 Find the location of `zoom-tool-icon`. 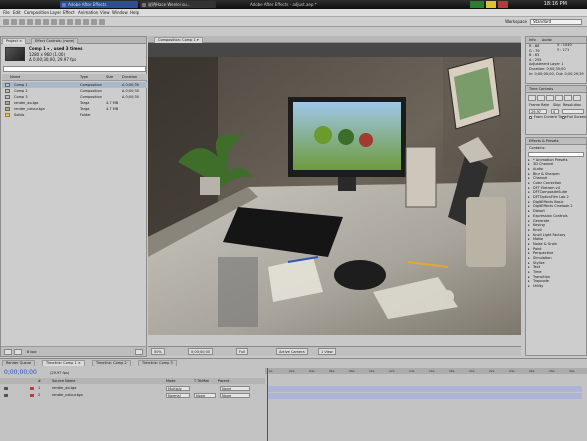

zoom-tool-icon is located at coordinates (22, 22).